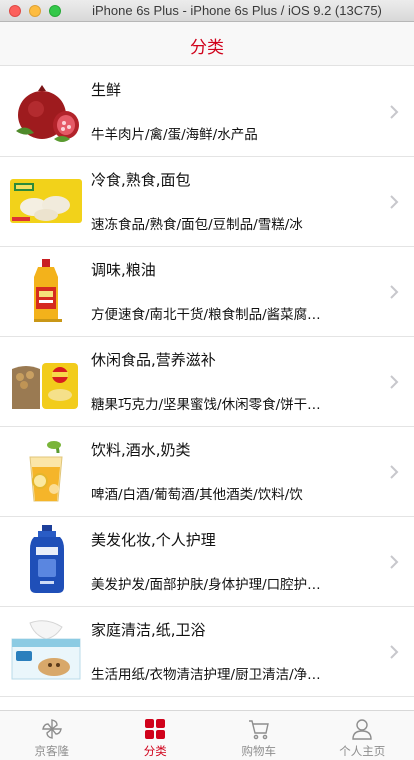  Describe the element at coordinates (46, 111) in the screenshot. I see `pomegranate-icon` at that location.